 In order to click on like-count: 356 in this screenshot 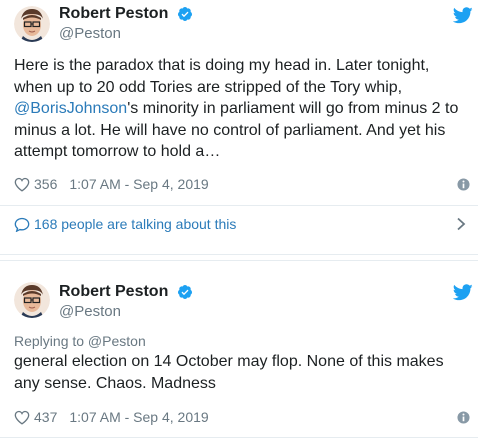, I will do `click(45, 184)`.